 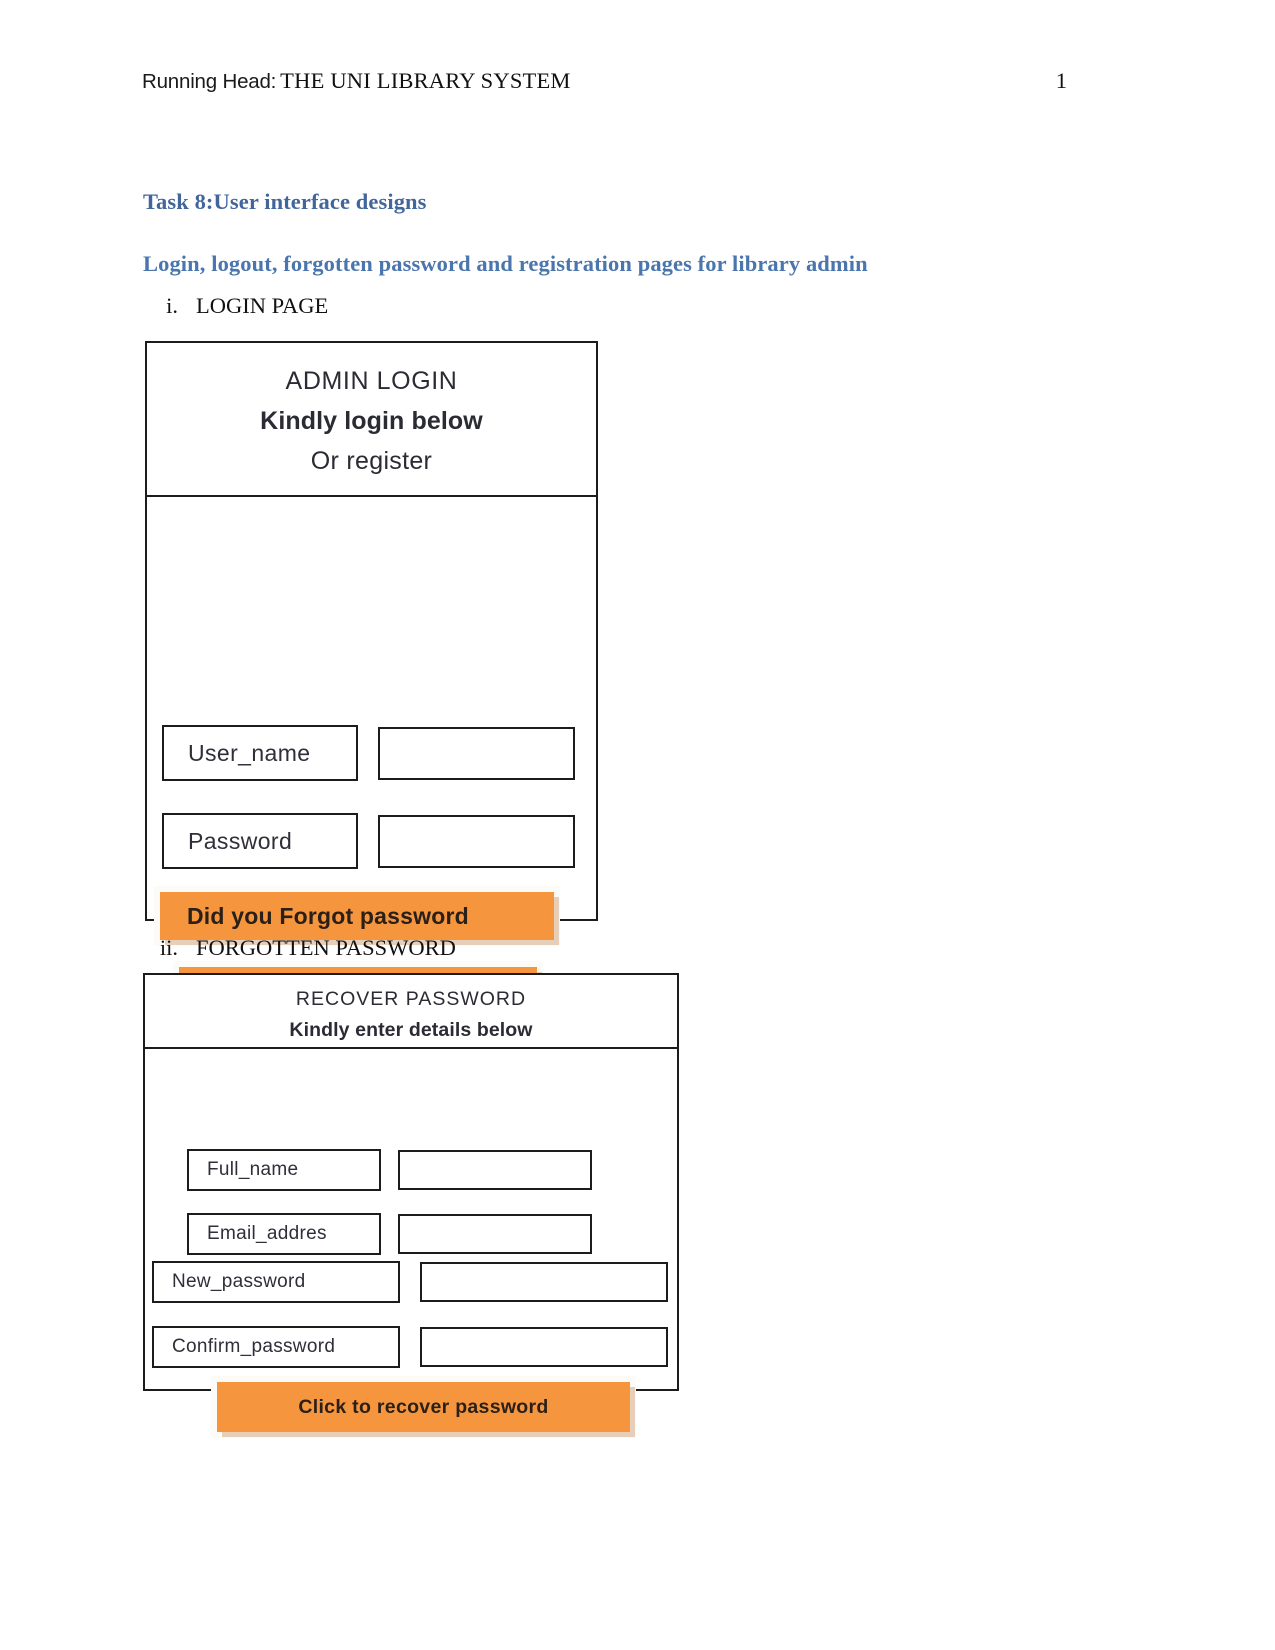 I want to click on confirm-password-label: Confirm_password, so click(x=276, y=1347).